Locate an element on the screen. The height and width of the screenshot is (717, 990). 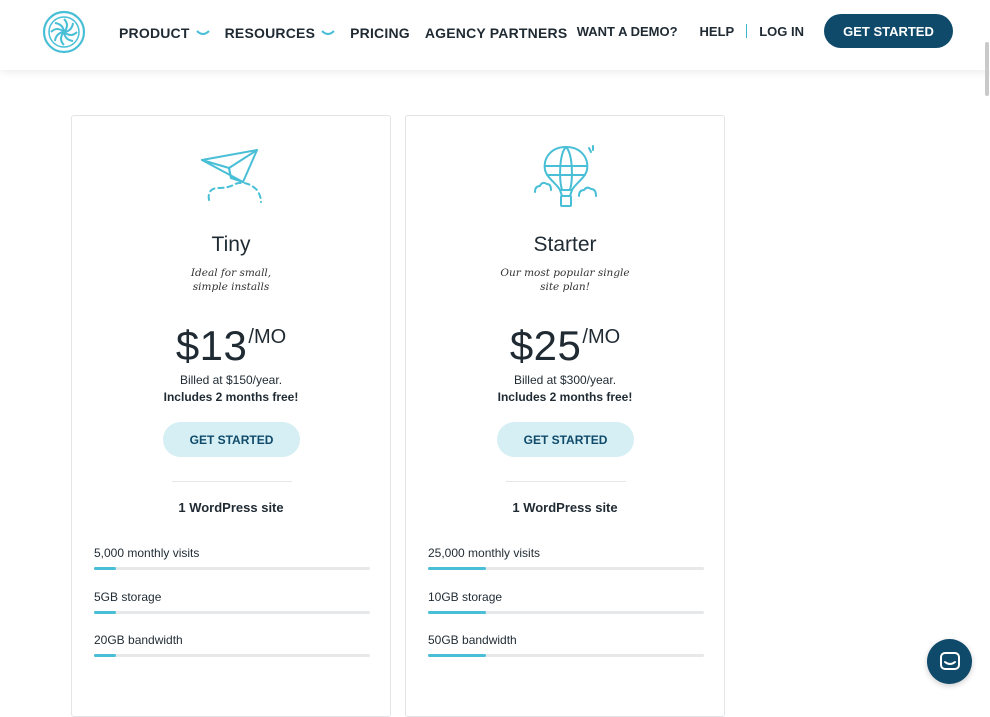
nav-pricing: PRICING is located at coordinates (380, 33).